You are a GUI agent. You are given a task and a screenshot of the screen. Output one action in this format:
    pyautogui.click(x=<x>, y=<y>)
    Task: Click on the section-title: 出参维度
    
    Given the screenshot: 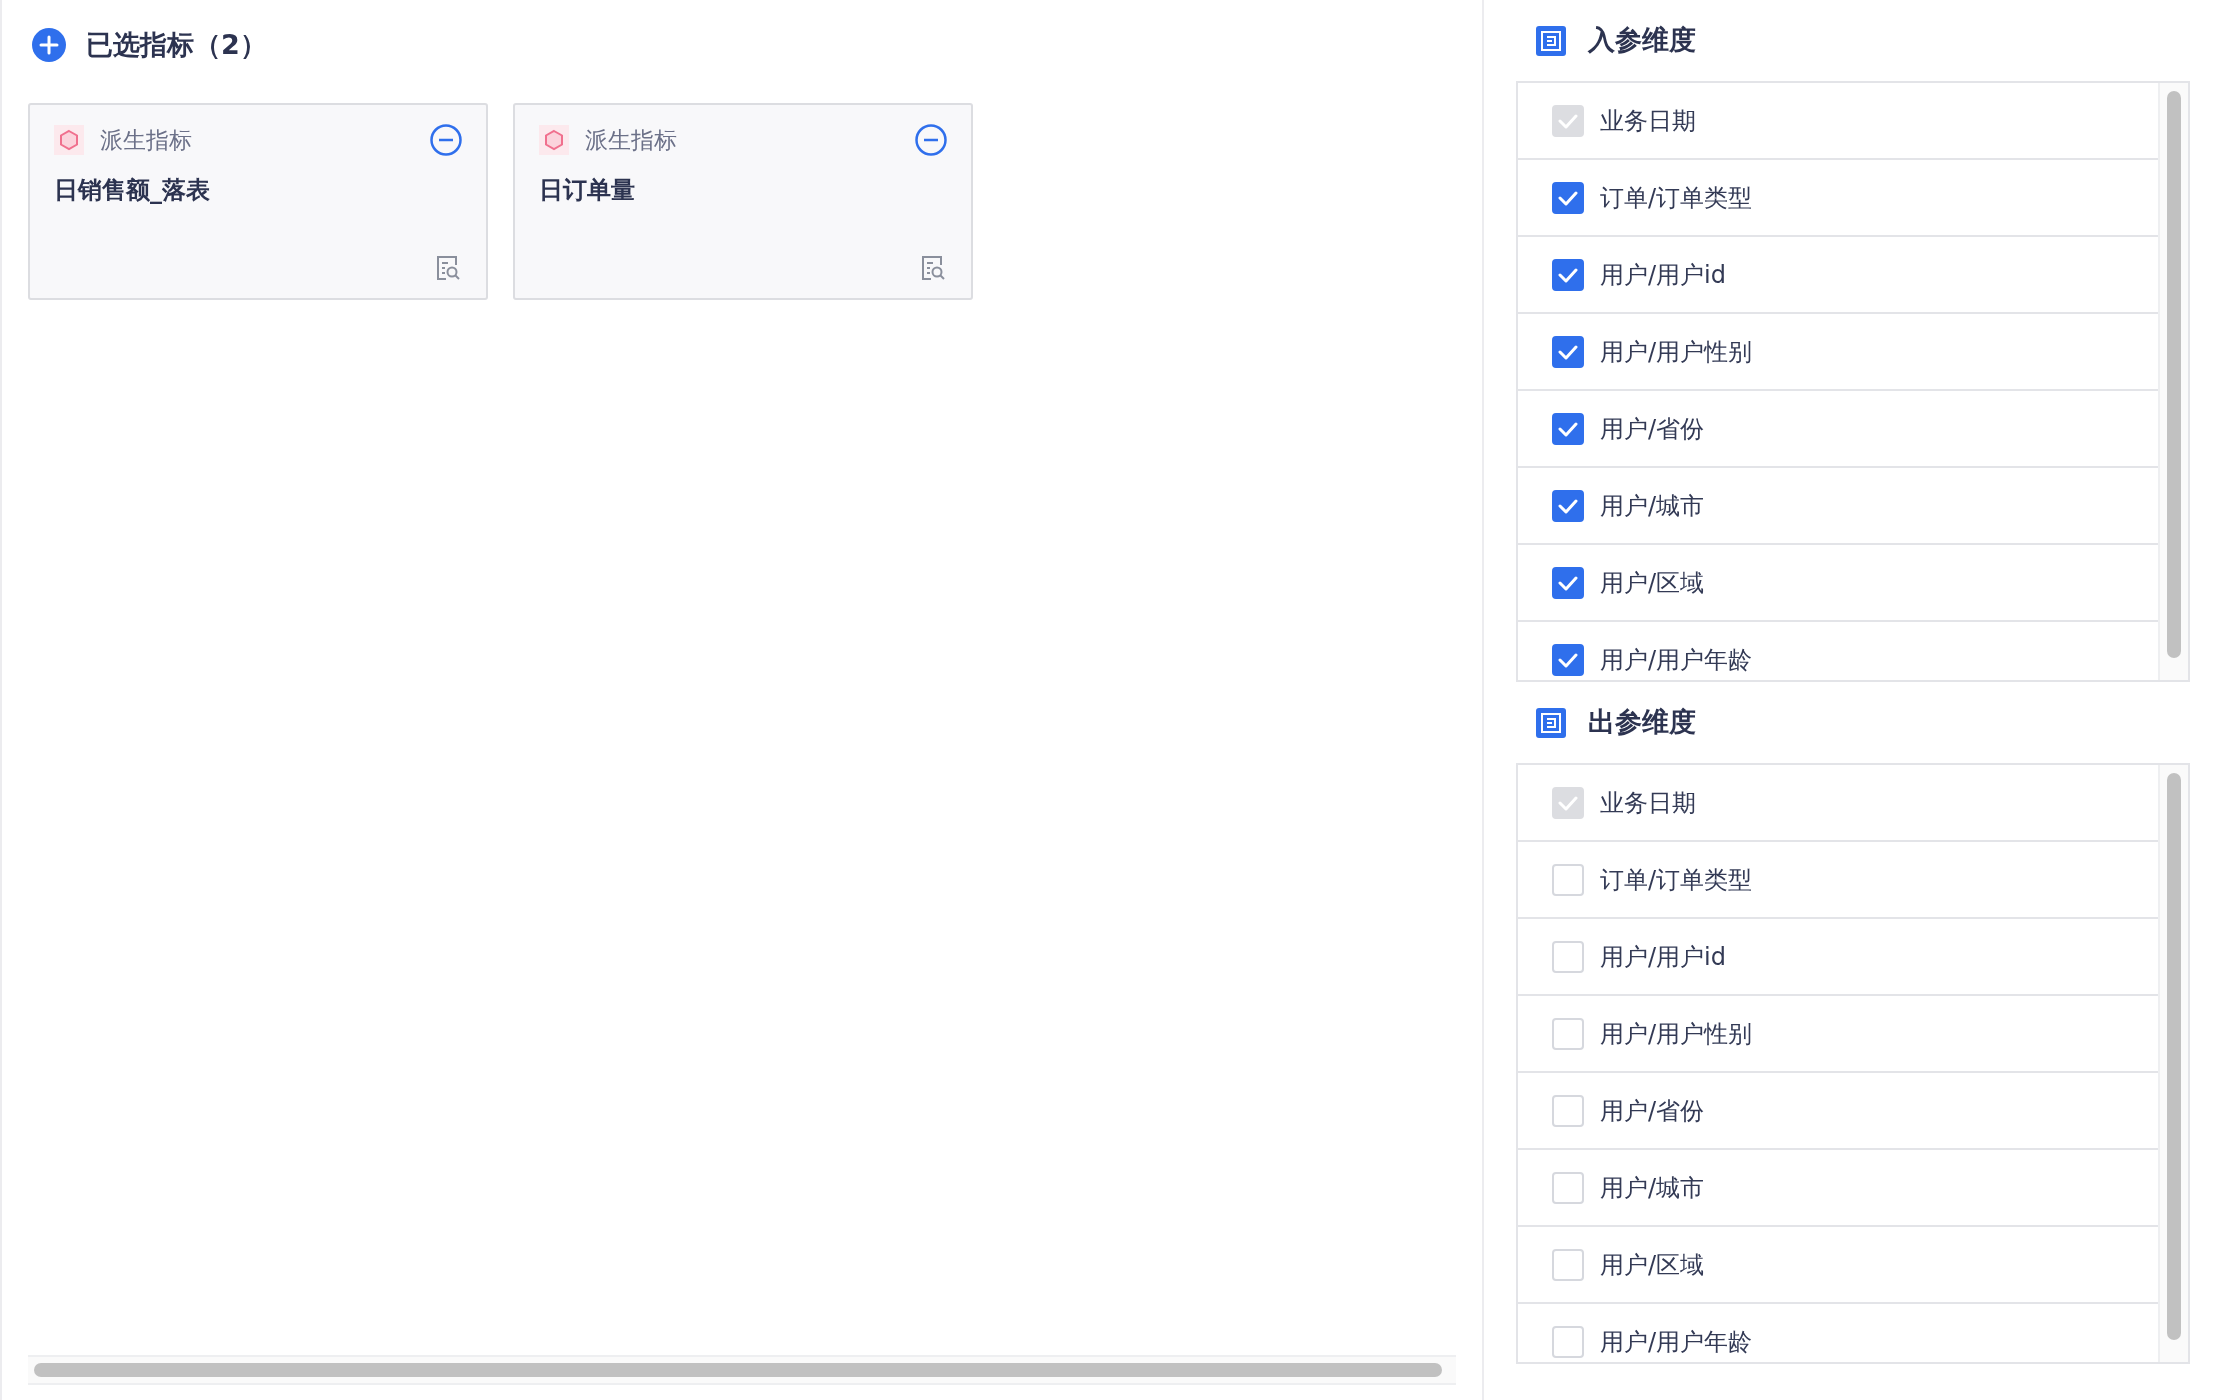 What is the action you would take?
    pyautogui.click(x=1642, y=722)
    